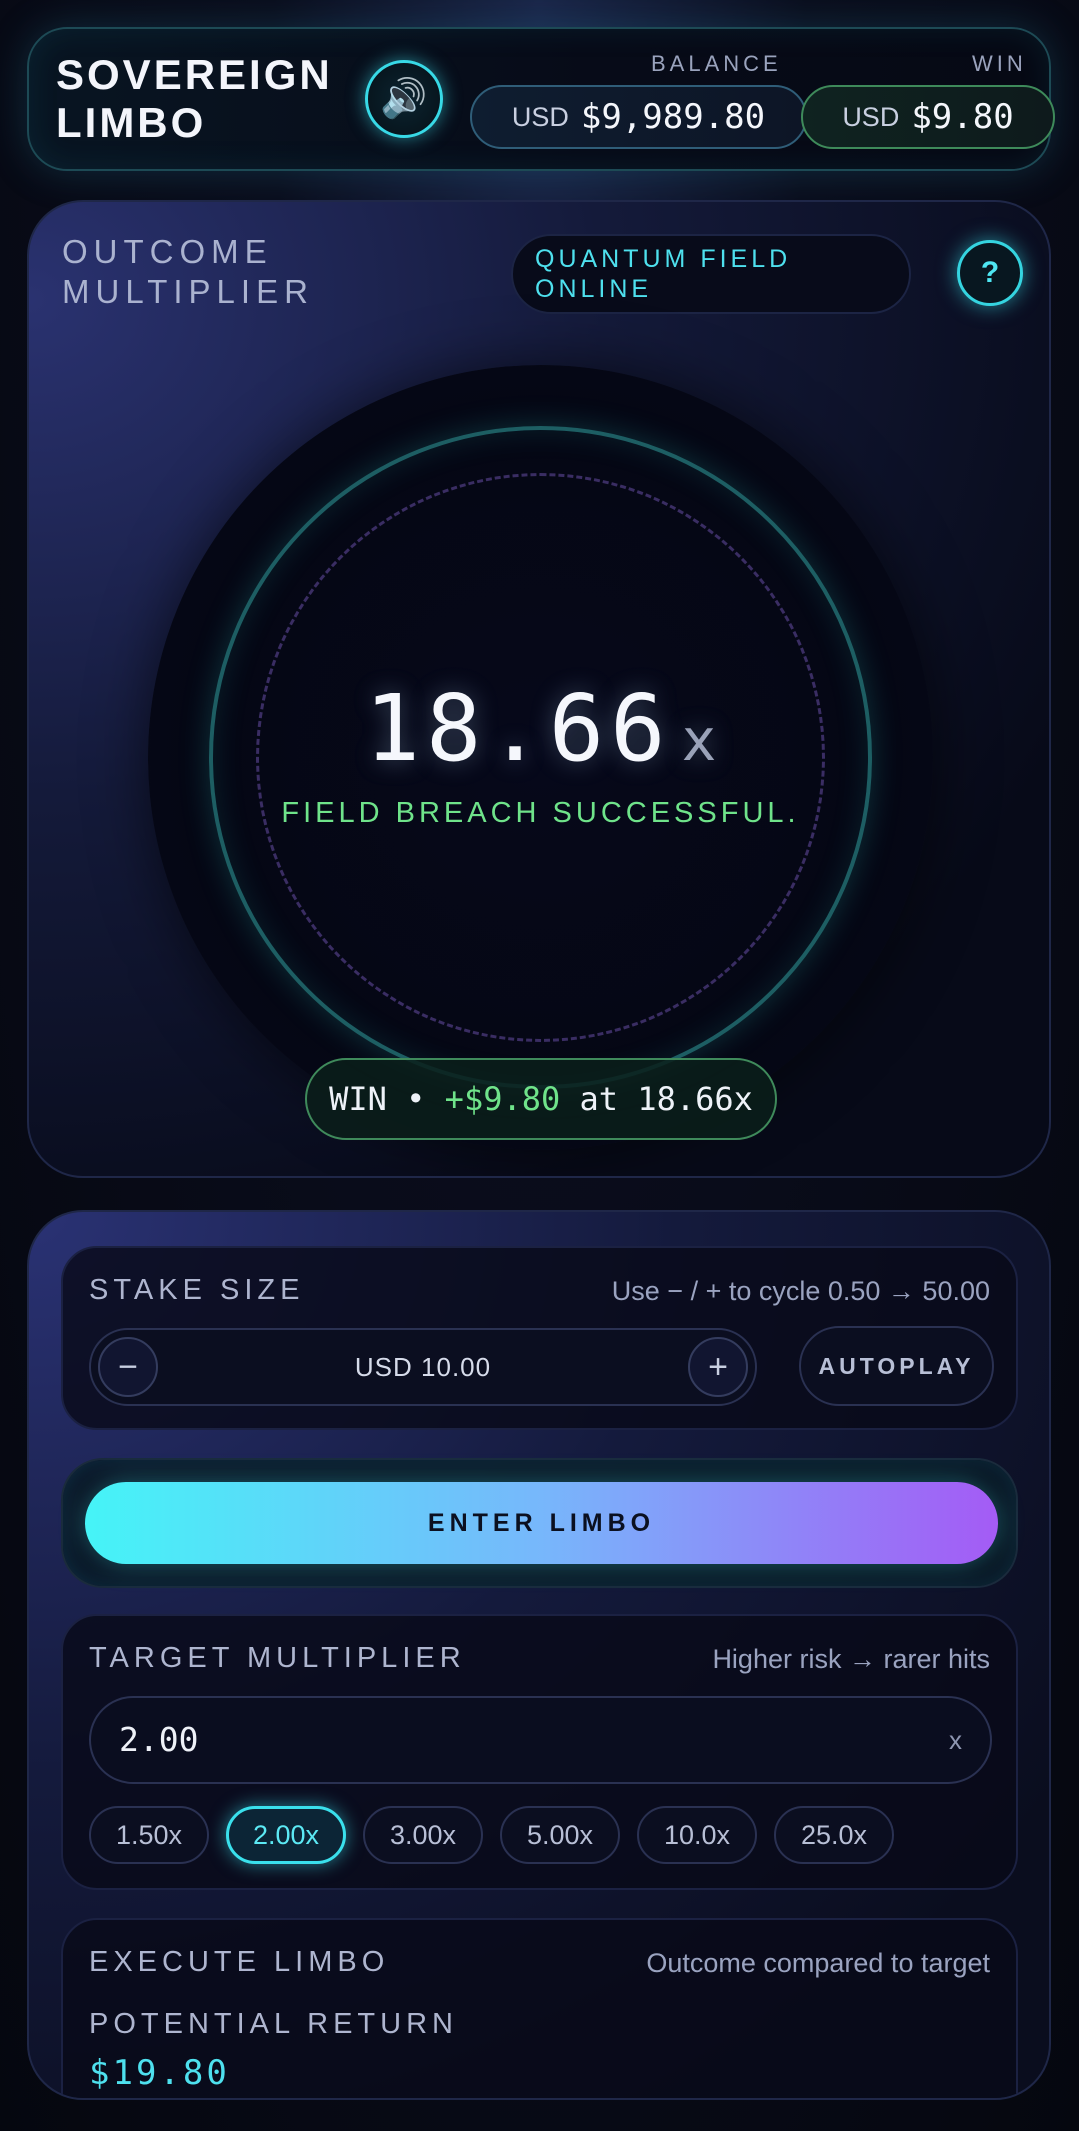 The height and width of the screenshot is (2131, 1079). I want to click on balance-display: USD $9,989.80, so click(638, 117).